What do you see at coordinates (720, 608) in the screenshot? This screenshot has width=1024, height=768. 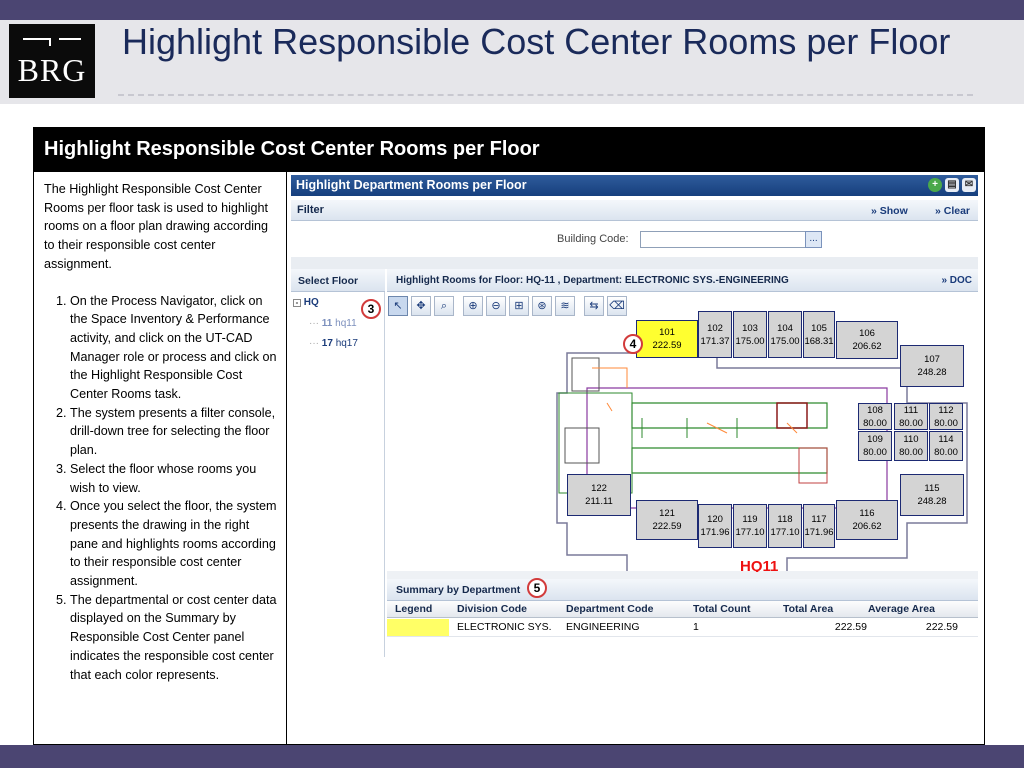 I see `col-total-count: Total Count` at bounding box center [720, 608].